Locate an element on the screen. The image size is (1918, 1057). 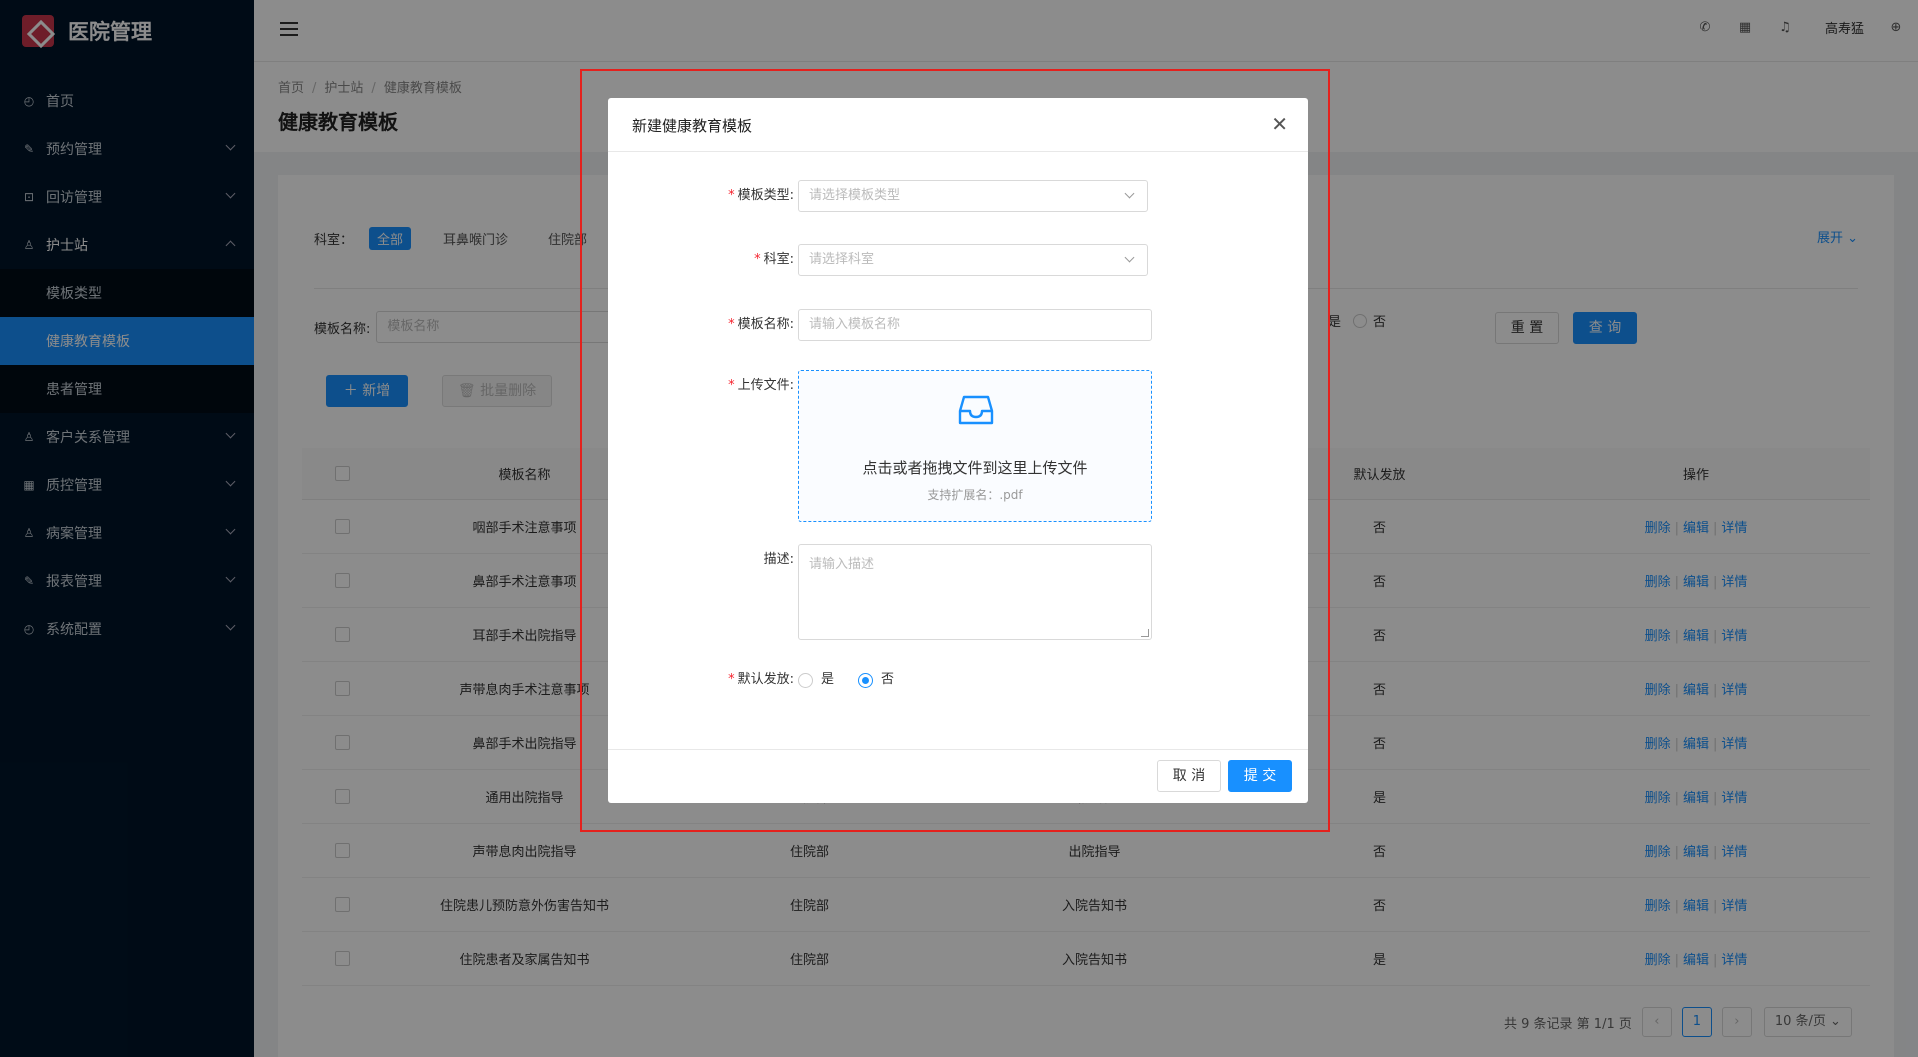
dept-label-text: 科室: is located at coordinates (778, 259).